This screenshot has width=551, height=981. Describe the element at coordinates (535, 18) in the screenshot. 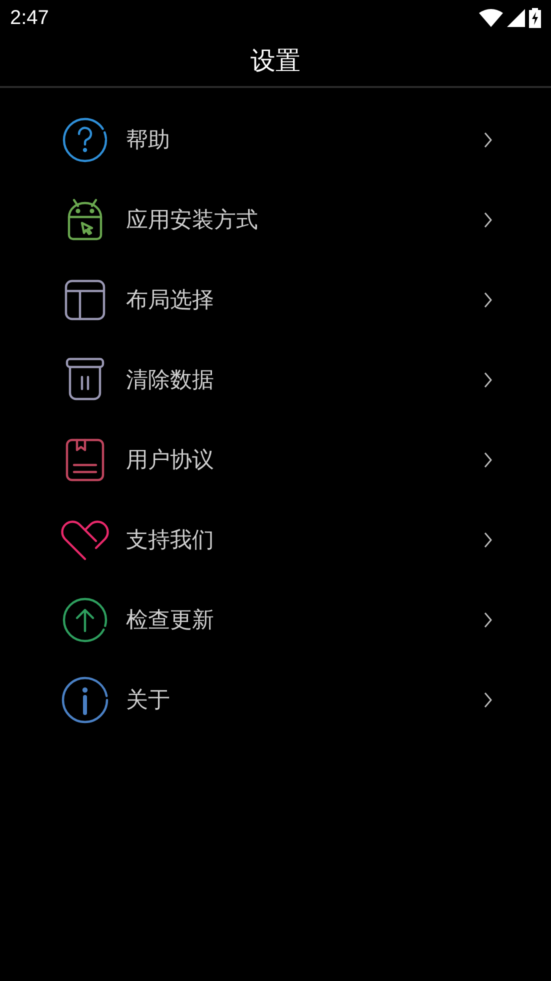

I see `battery-icon` at that location.